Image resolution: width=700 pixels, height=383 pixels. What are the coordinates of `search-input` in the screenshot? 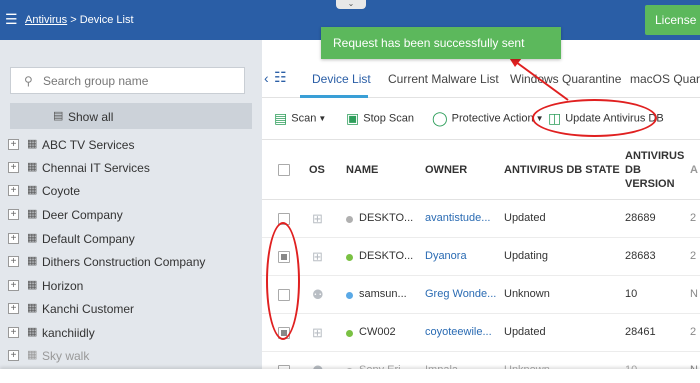 It's located at (140, 81).